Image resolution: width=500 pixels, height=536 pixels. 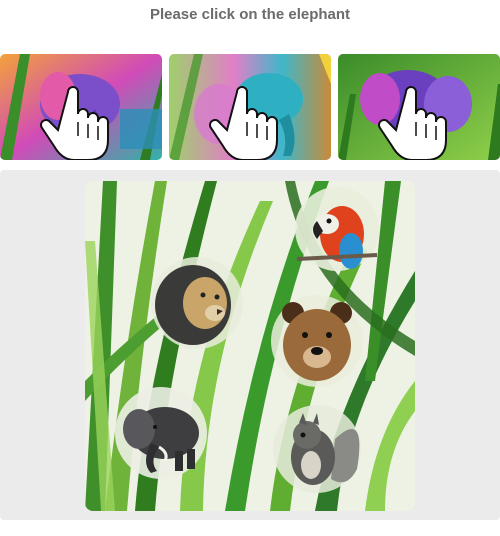 What do you see at coordinates (250, 14) in the screenshot?
I see `captcha-instruction: Please click on the elephant` at bounding box center [250, 14].